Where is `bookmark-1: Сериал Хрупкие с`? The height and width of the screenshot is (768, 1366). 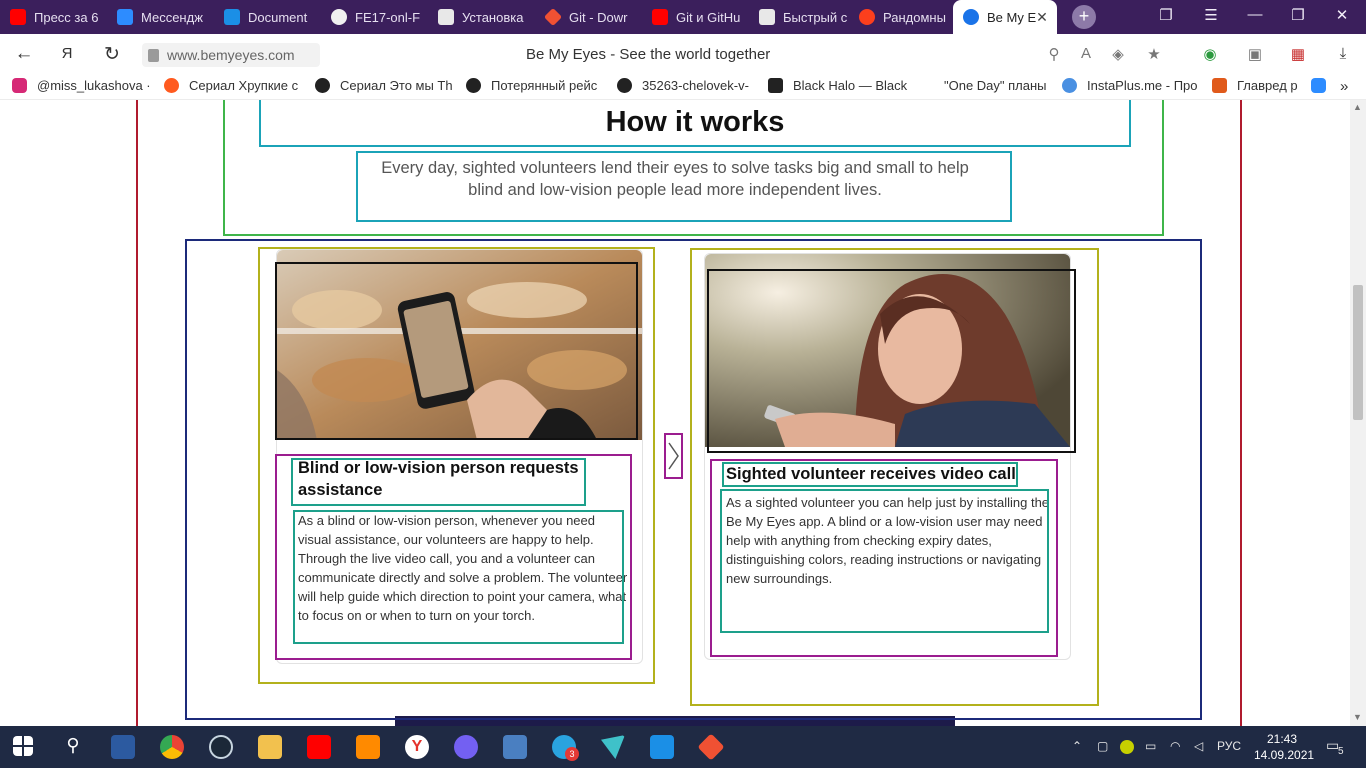 bookmark-1: Сериал Хрупкие с is located at coordinates (232, 85).